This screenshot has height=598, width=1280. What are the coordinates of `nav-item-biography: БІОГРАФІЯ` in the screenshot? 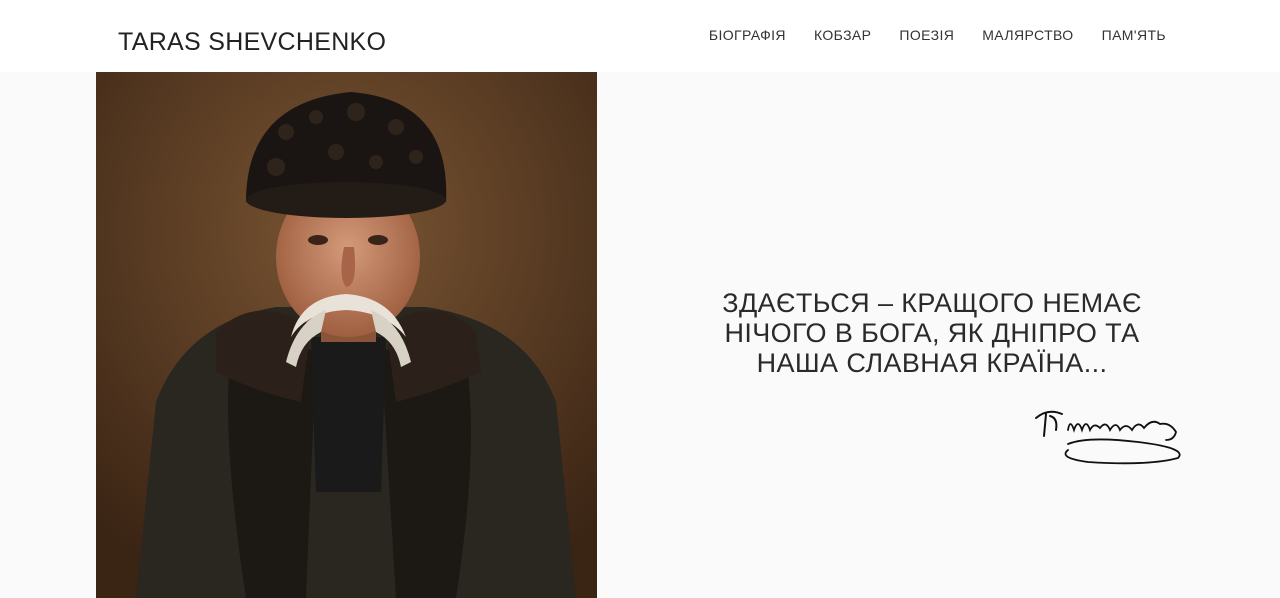 It's located at (747, 35).